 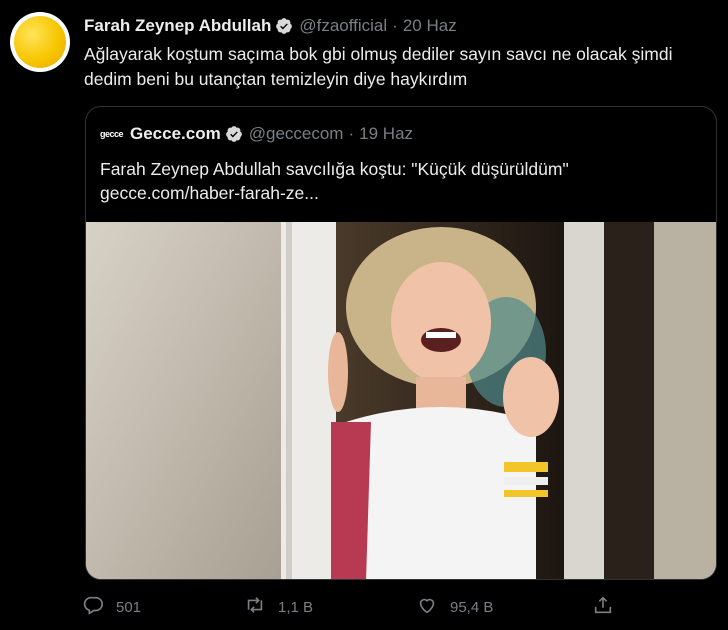 I want to click on tweet-date: 20 Haz, so click(x=430, y=26).